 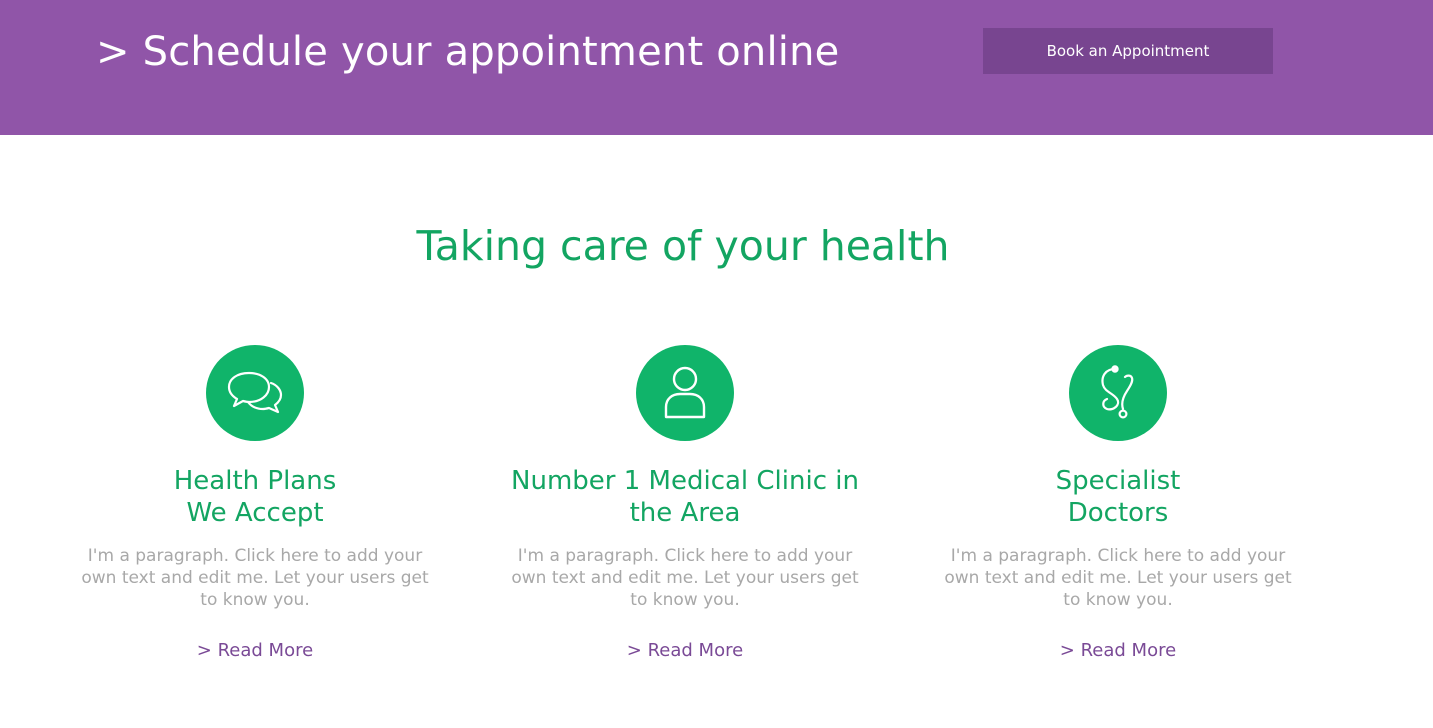 What do you see at coordinates (468, 52) in the screenshot?
I see `banner-title: > Schedule your appointment online` at bounding box center [468, 52].